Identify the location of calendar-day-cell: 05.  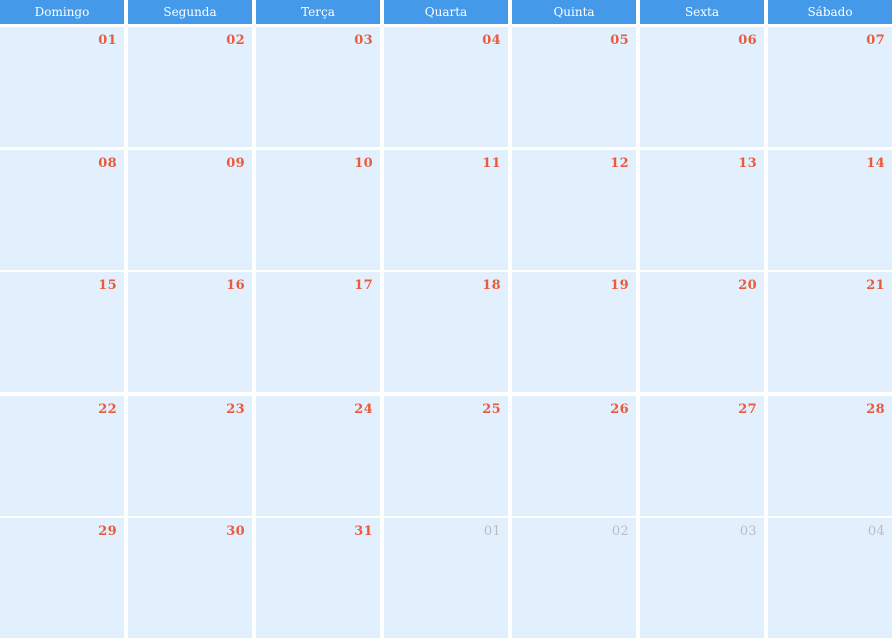
(574, 87).